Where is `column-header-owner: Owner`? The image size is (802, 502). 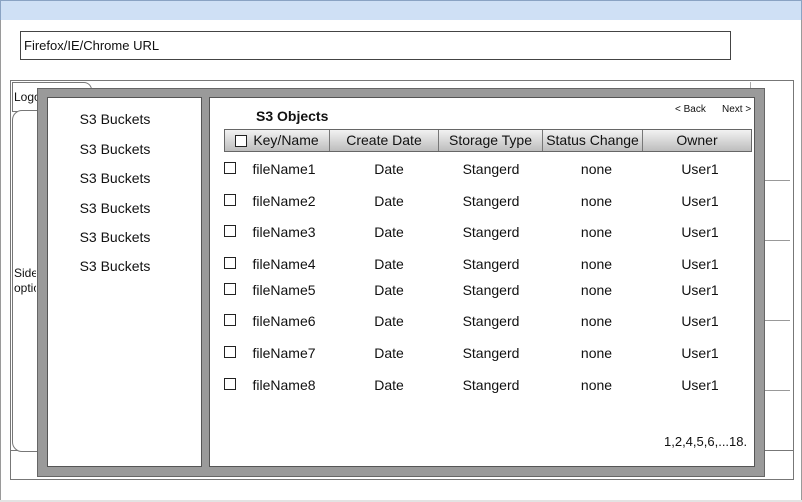 column-header-owner: Owner is located at coordinates (697, 140).